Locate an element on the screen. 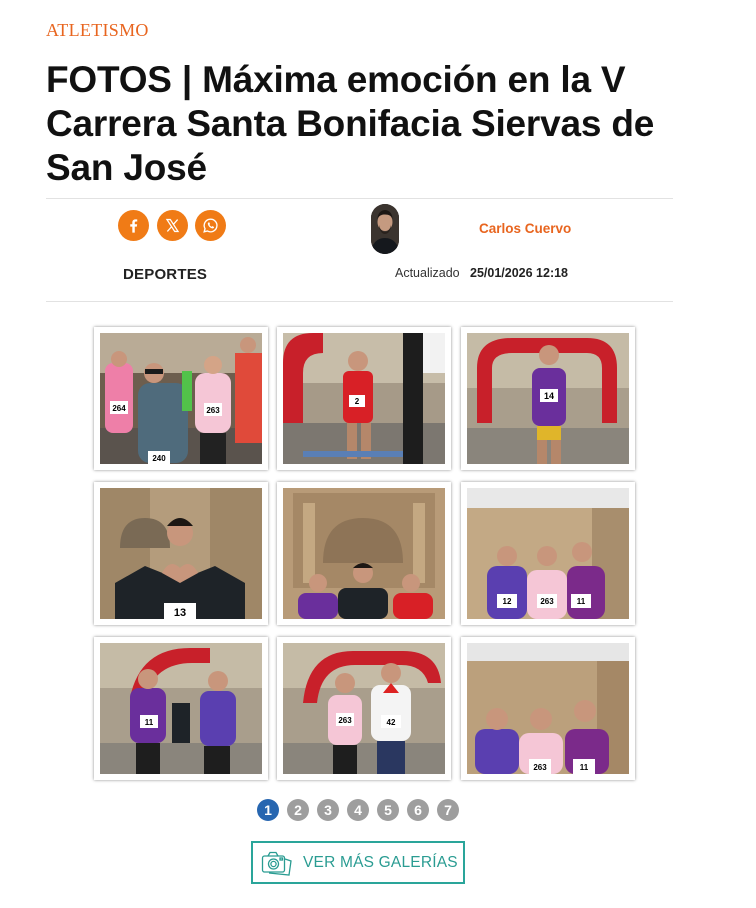 Image resolution: width=756 pixels, height=908 pixels. gallery-photo-1: 264 240 263 is located at coordinates (181, 398).